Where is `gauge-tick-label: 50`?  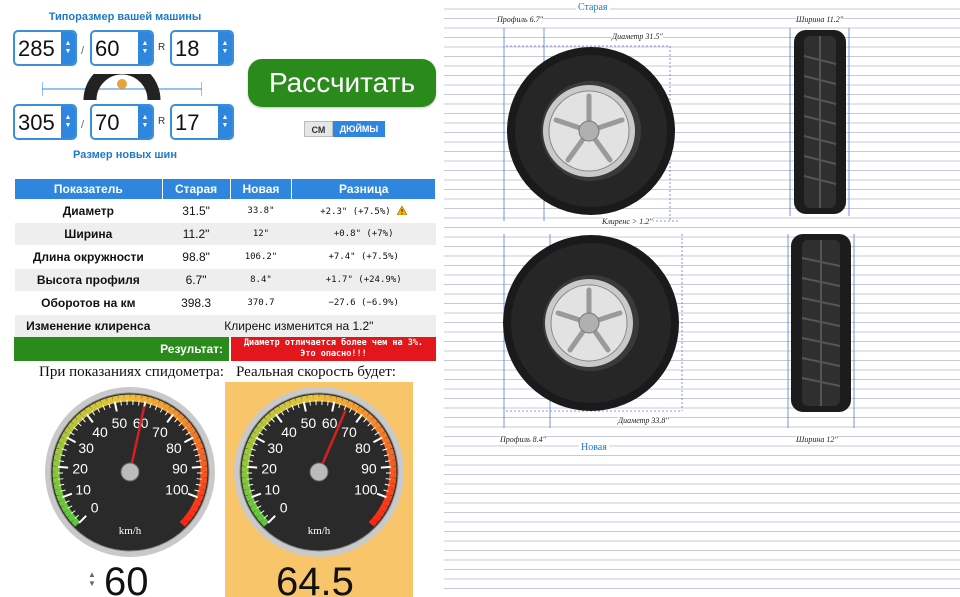 gauge-tick-label: 50 is located at coordinates (120, 423).